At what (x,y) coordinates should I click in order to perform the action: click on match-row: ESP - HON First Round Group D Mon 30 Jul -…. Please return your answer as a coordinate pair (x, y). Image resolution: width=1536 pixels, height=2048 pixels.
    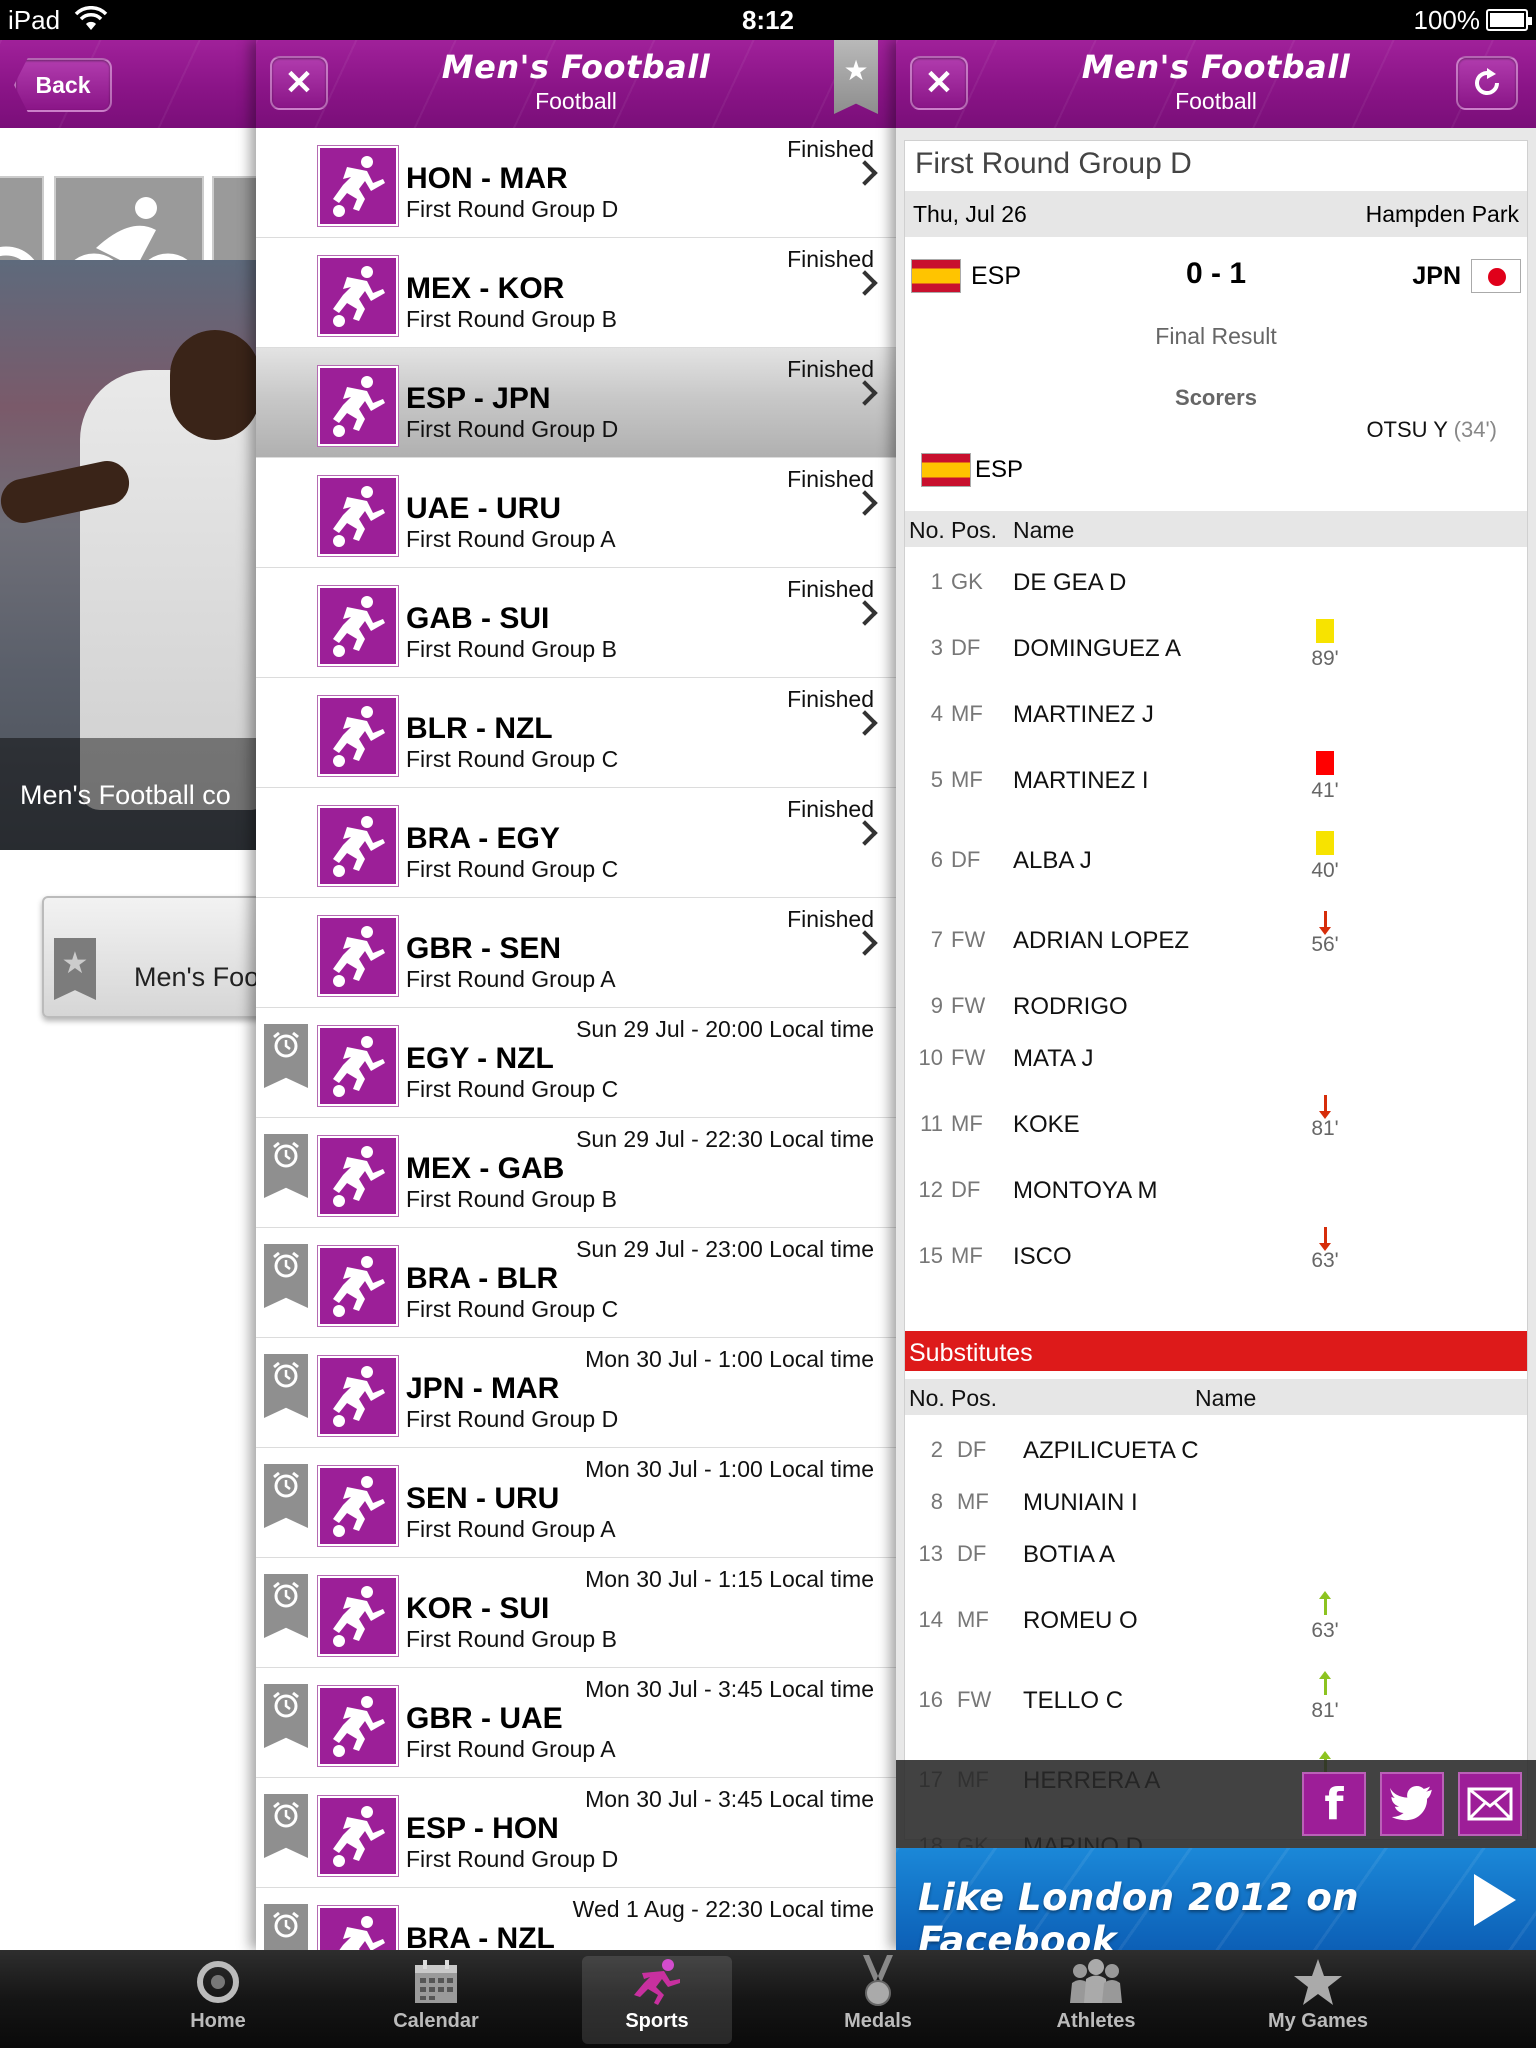
    Looking at the image, I should click on (576, 1833).